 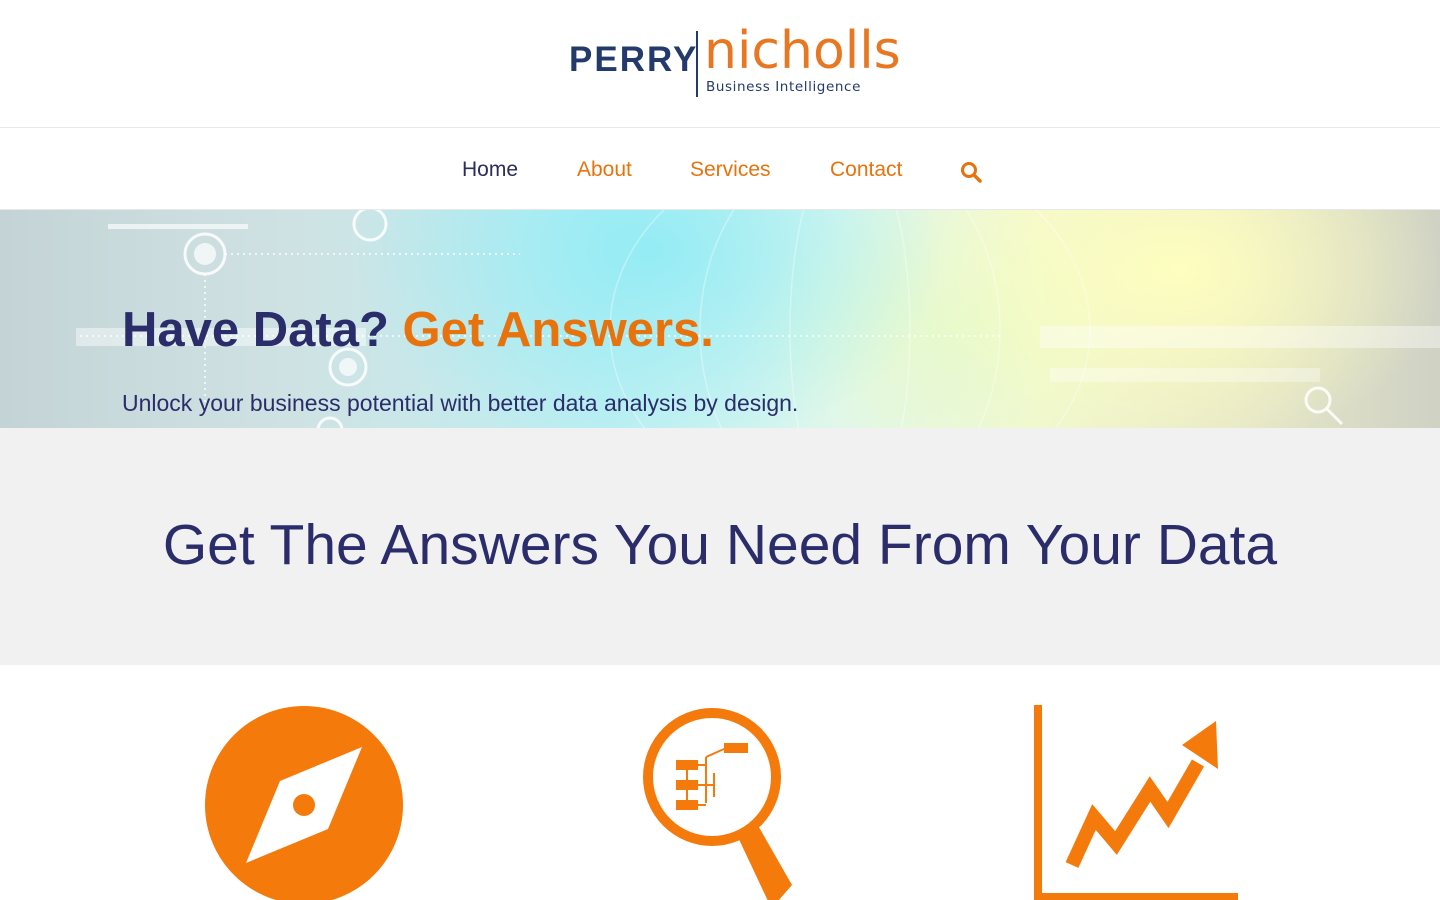 I want to click on main-nav: Home About Services Contact, so click(x=720, y=169).